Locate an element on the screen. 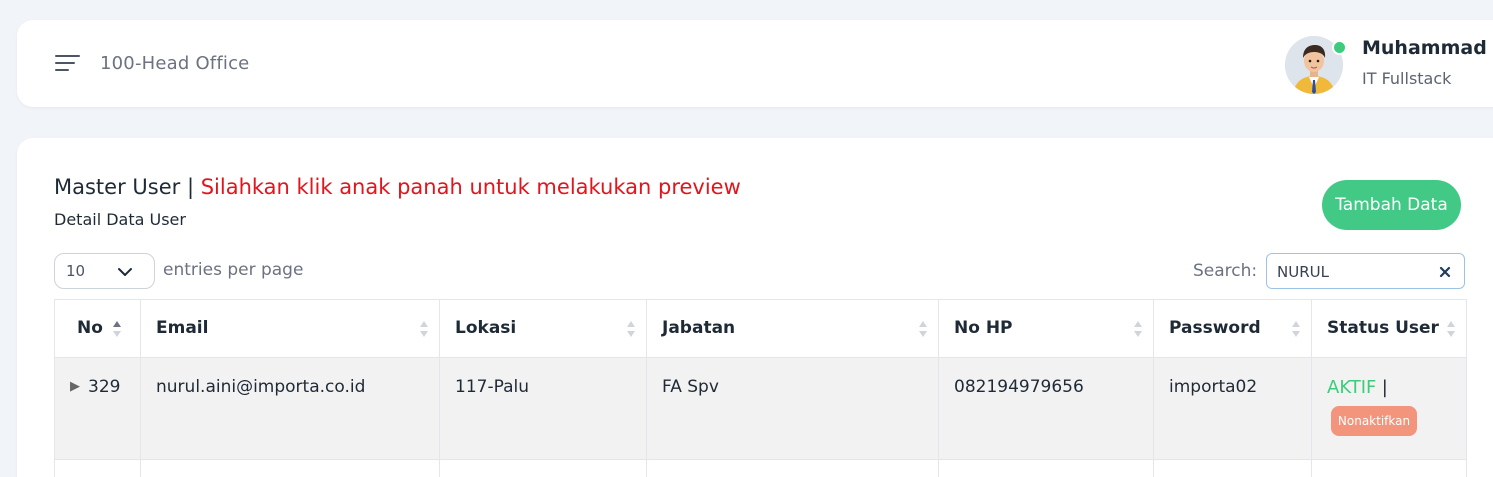  column-header-lokasi: Lokasi is located at coordinates (543, 328).